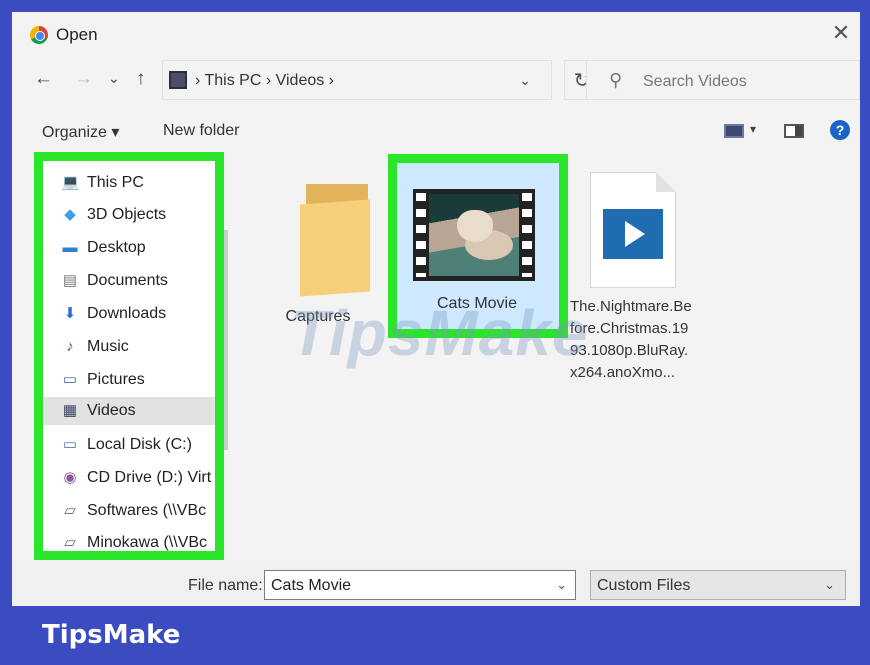 The height and width of the screenshot is (665, 870). I want to click on sidebar-item-cd-drive: ◉ CD Drive (D:) Virt, so click(134, 478).